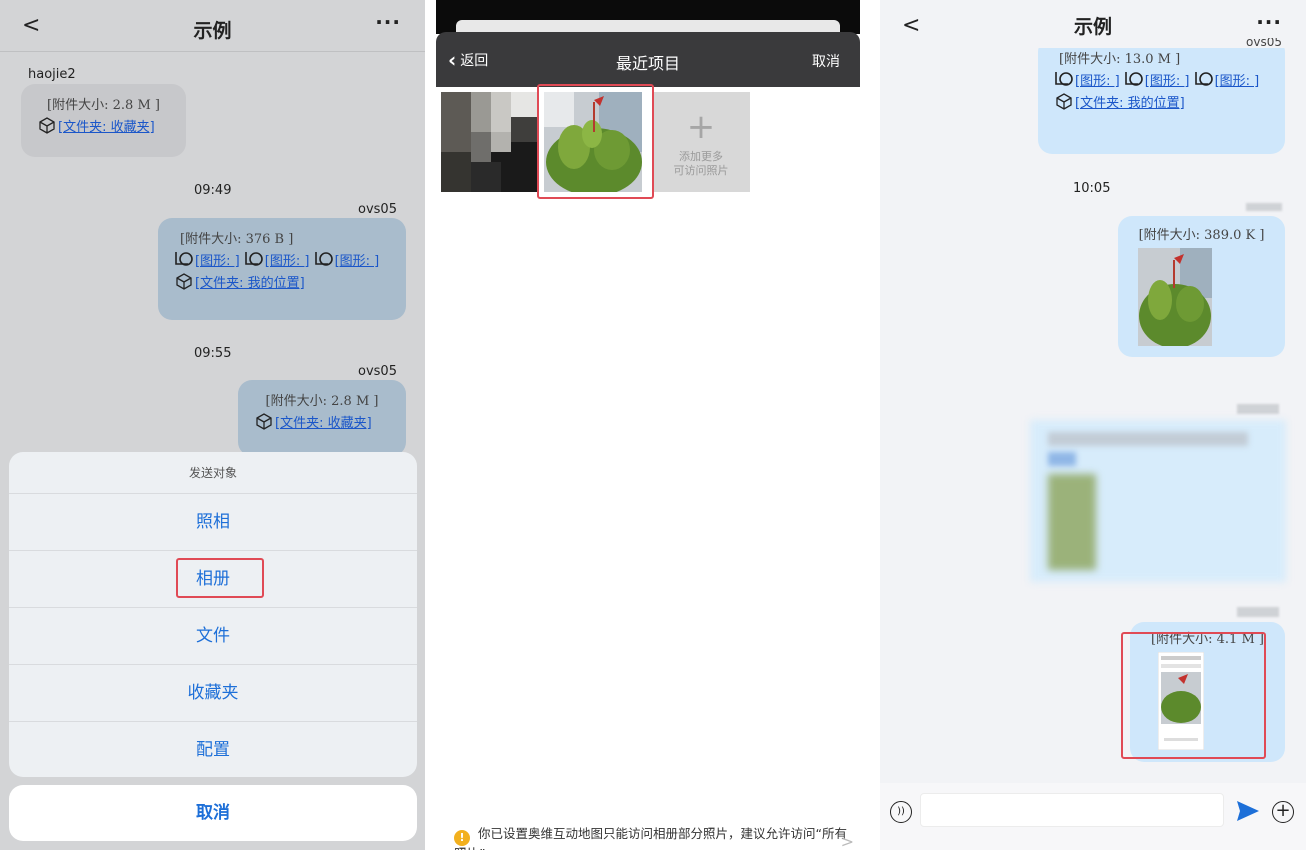 This screenshot has height=850, width=1306. Describe the element at coordinates (1120, 59) in the screenshot. I see `attachment-size: [附件大小: 13.0 M ]` at that location.